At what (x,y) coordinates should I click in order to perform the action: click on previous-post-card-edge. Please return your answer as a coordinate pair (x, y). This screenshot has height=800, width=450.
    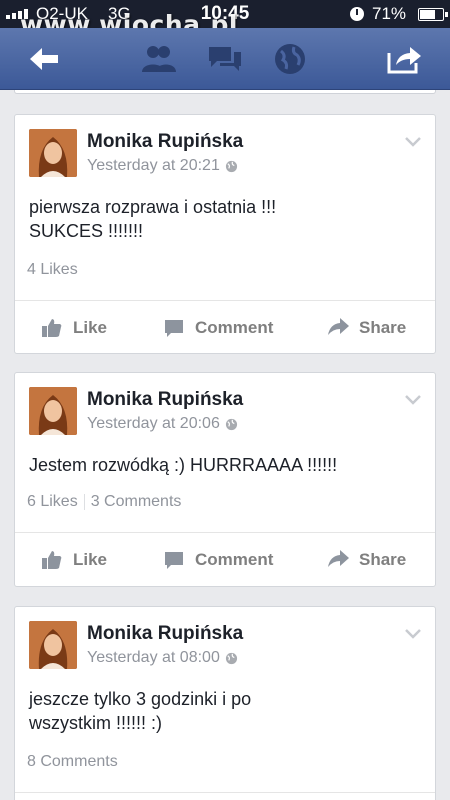
    Looking at the image, I should click on (225, 92).